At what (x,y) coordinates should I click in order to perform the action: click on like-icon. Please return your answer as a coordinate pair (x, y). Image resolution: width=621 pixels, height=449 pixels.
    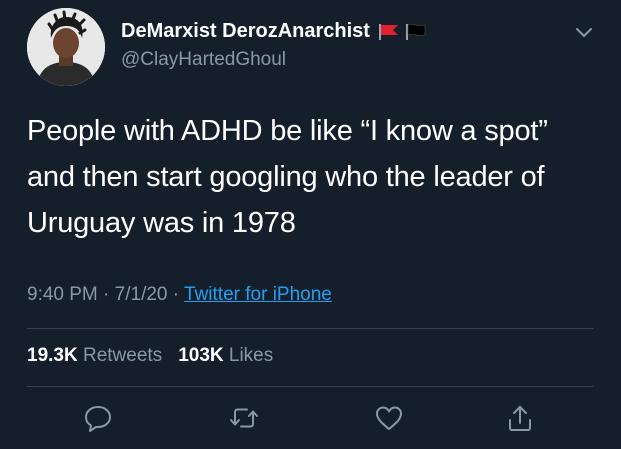
    Looking at the image, I should click on (389, 418).